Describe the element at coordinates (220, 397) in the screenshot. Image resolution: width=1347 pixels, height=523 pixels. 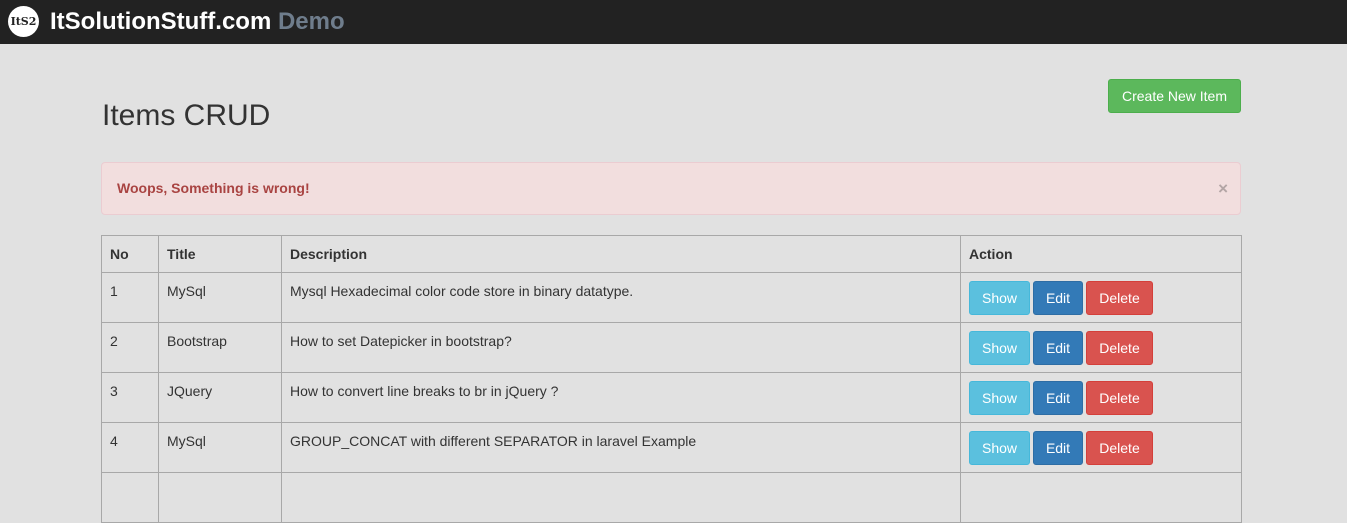
I see `cell-title: JQuery` at that location.